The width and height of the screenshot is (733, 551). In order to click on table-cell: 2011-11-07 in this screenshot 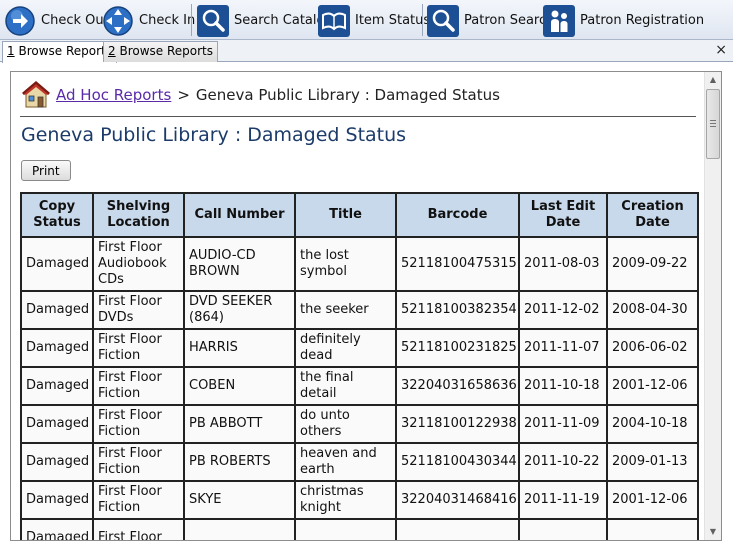, I will do `click(563, 348)`.